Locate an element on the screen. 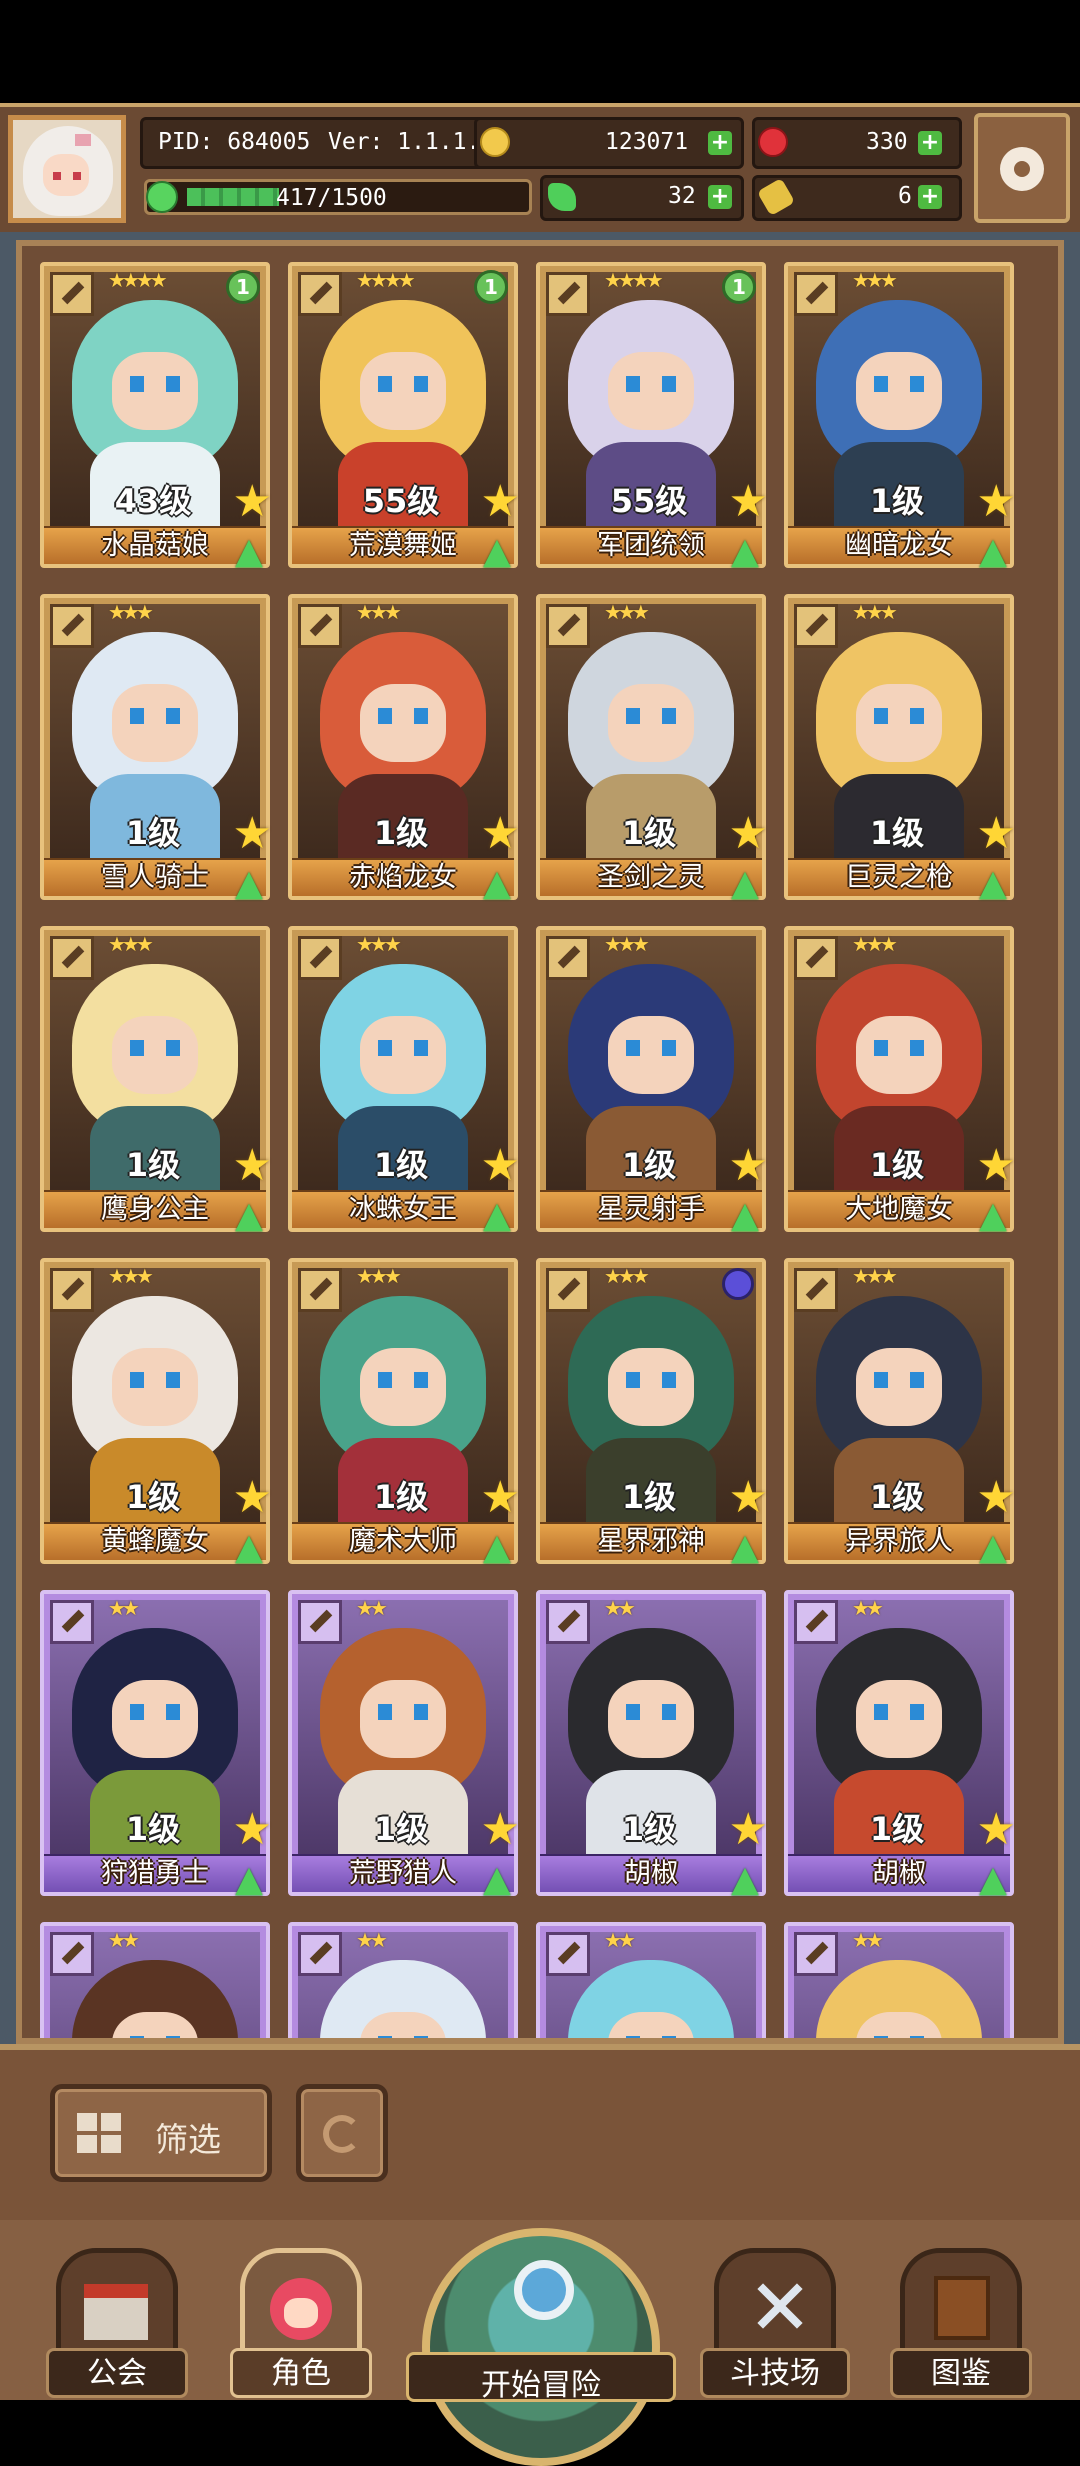 Image resolution: width=1080 pixels, height=2466 pixels. filter-button: 筛选 is located at coordinates (161, 2133).